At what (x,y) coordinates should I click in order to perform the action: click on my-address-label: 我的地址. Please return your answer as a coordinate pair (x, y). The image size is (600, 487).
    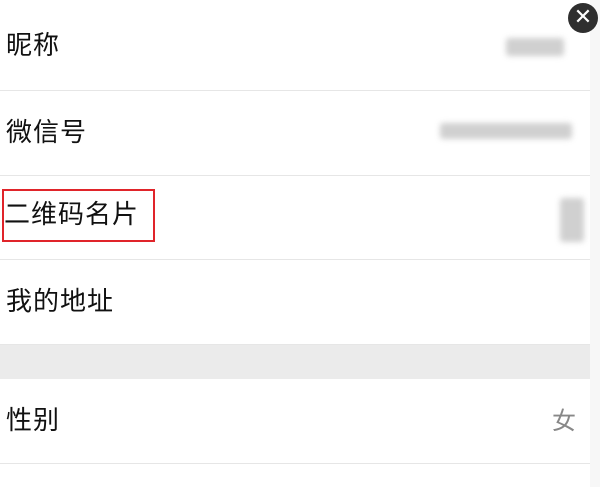
    Looking at the image, I should click on (60, 302).